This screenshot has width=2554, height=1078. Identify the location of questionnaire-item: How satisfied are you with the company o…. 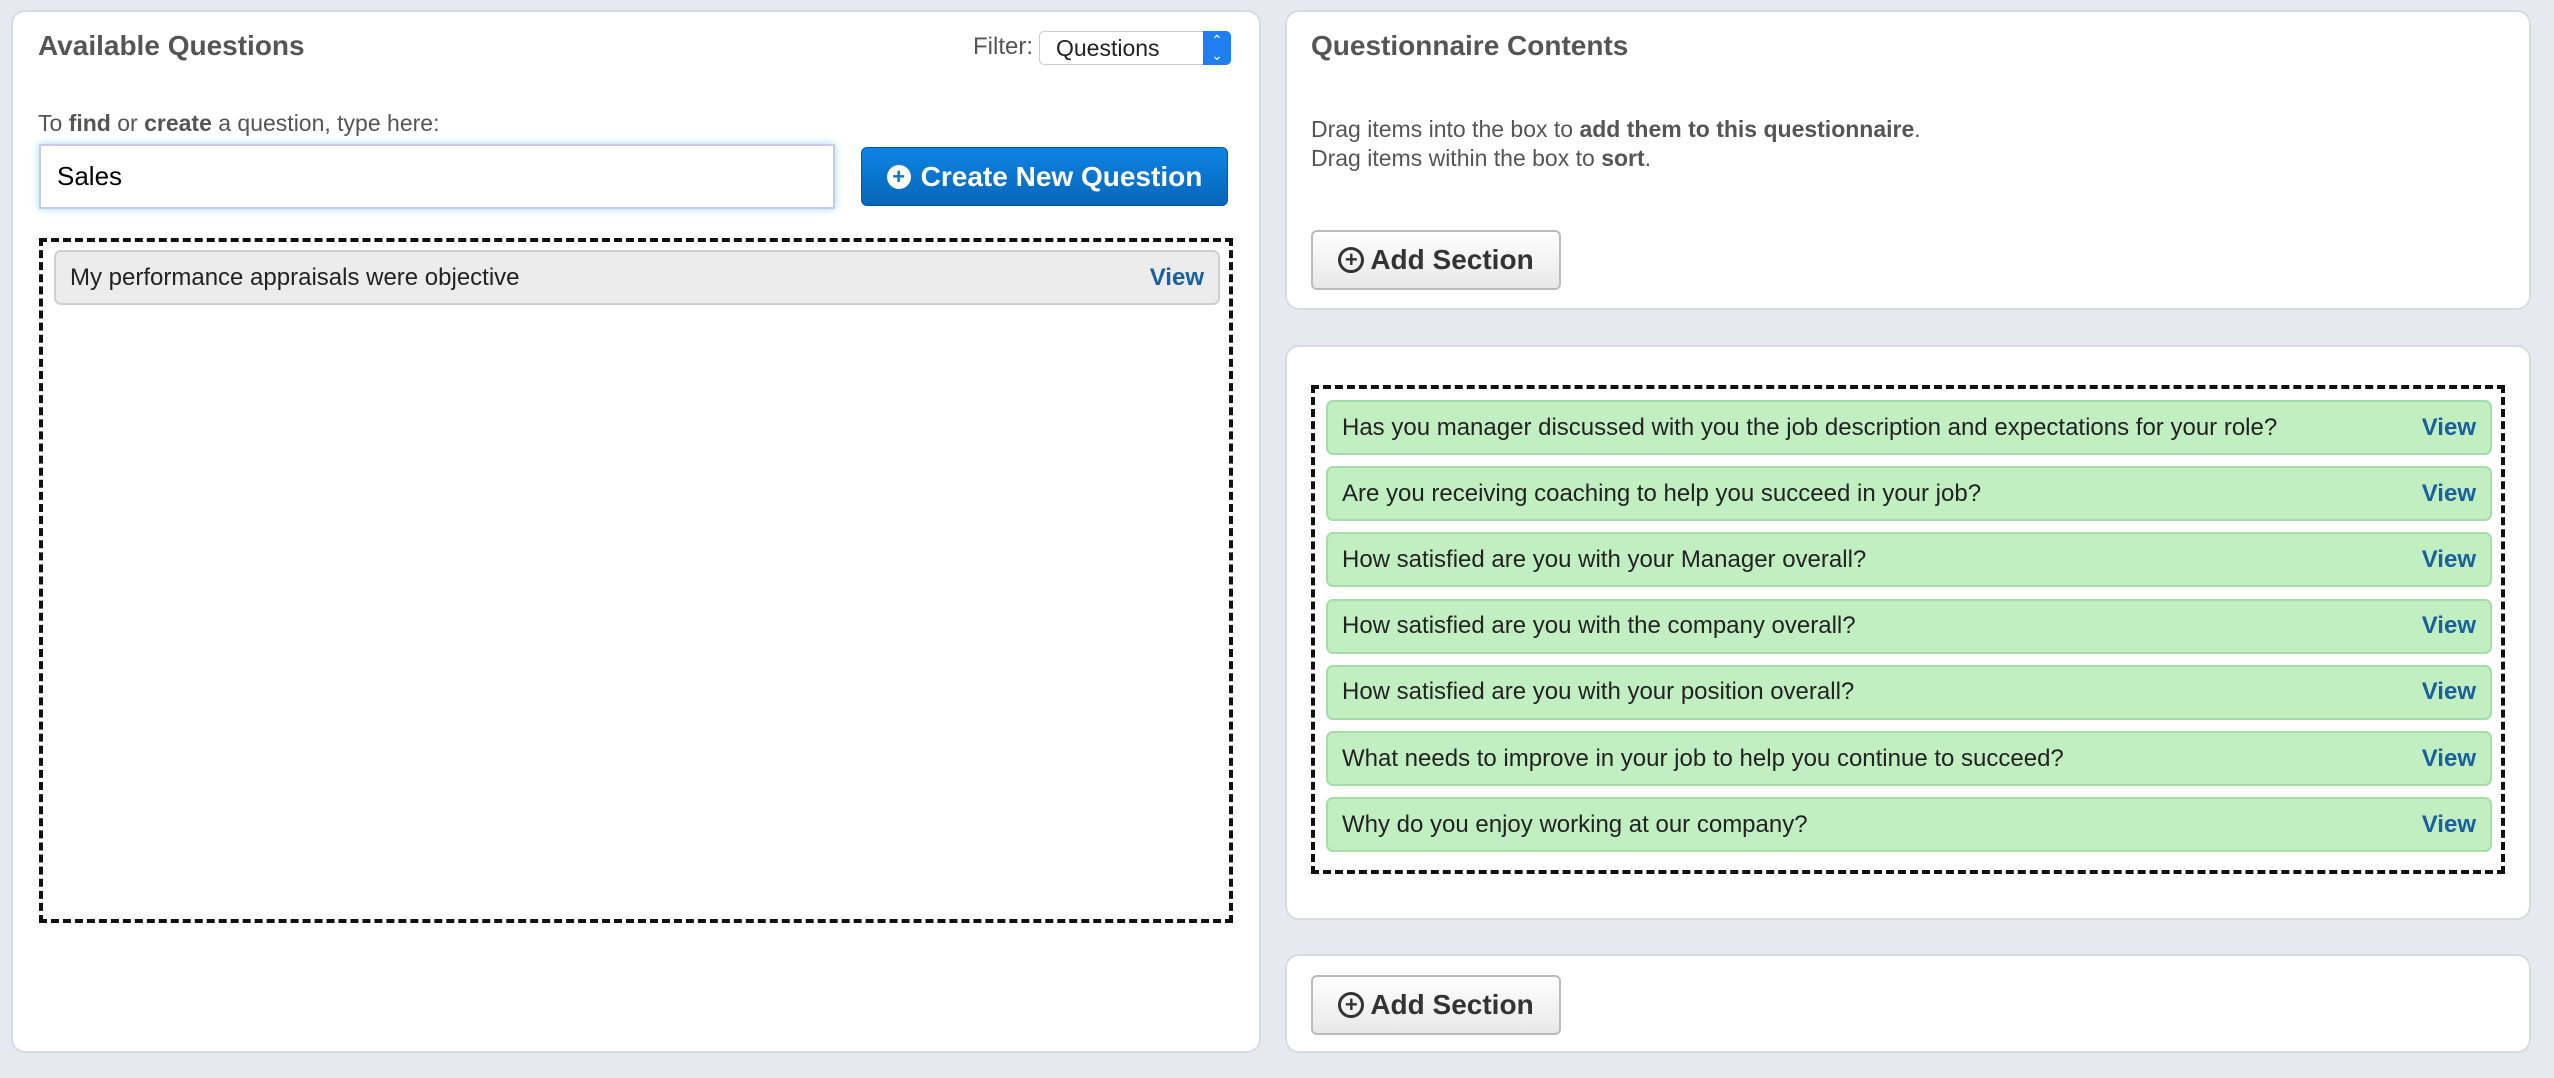
(1909, 626).